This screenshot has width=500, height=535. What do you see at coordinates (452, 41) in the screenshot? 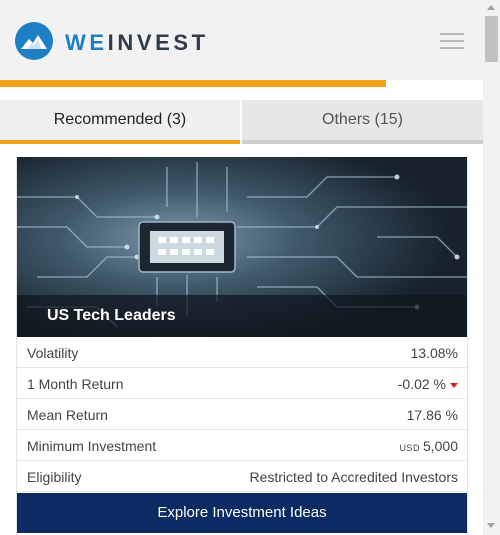
I see `hamburger-menu-icon` at bounding box center [452, 41].